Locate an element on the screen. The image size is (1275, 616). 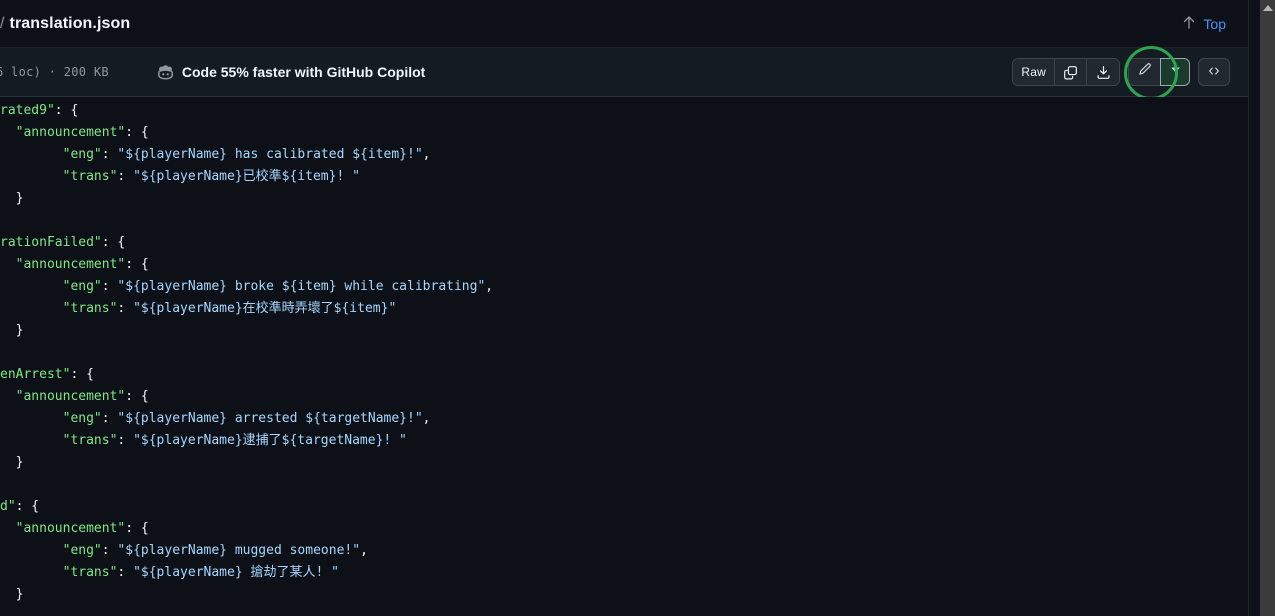
copilot-banner-label: Code 55% faster with GitHub Copilot is located at coordinates (303, 72).